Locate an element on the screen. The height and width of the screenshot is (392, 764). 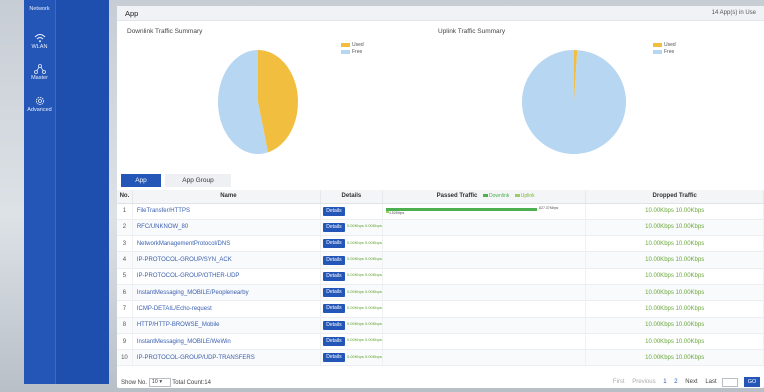
sidebar-item-network: Network is located at coordinates (39, 9).